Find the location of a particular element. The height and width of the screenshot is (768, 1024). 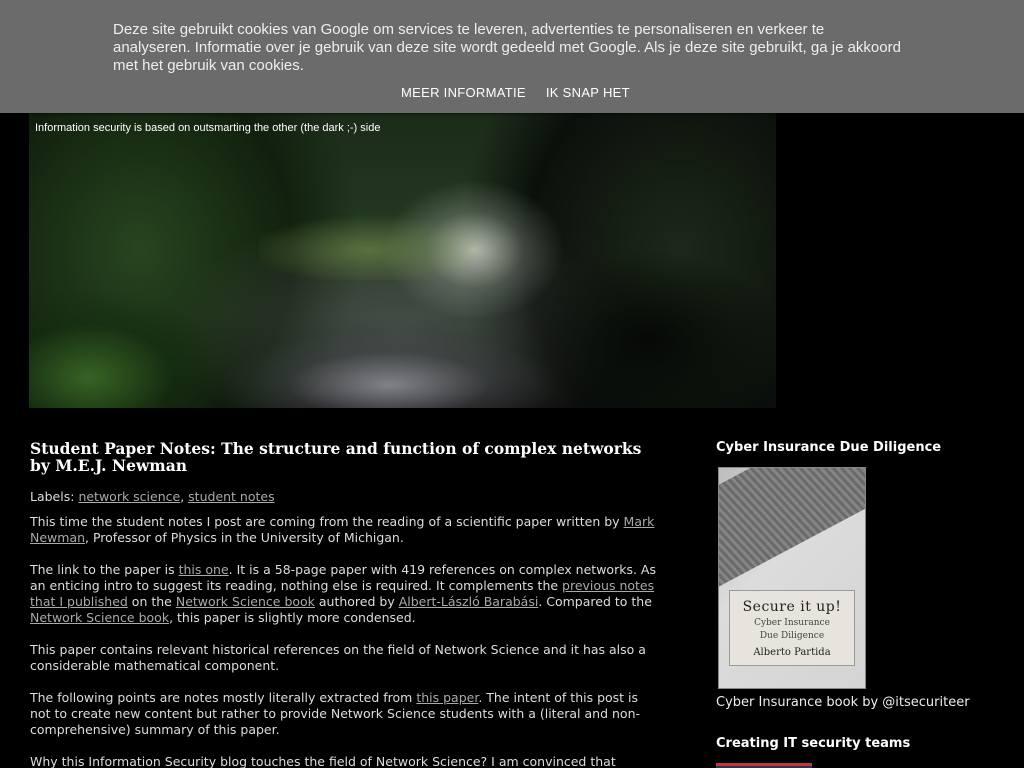

banner-moss is located at coordinates (374, 245).